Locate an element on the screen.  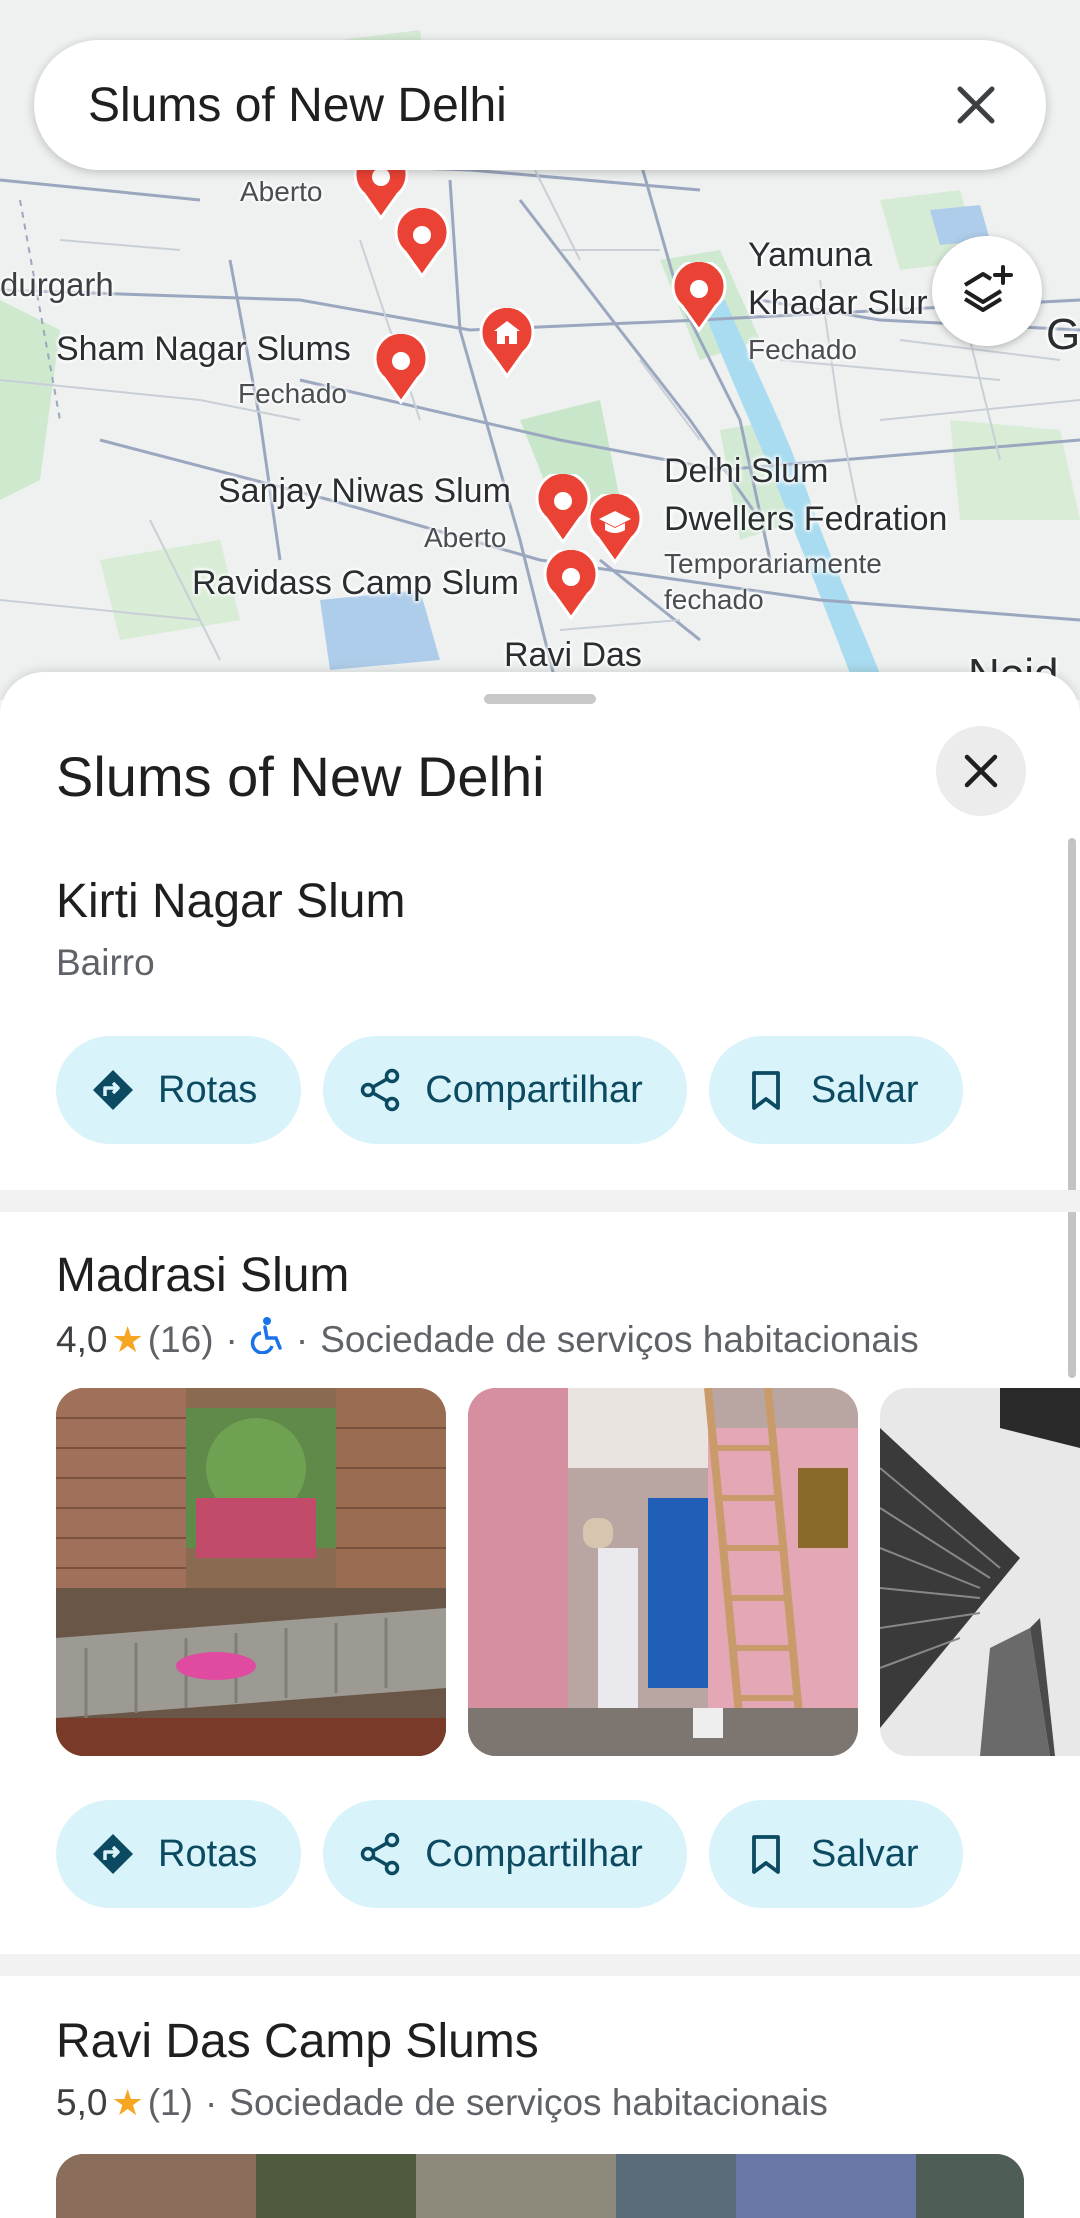
result-category: Bairro is located at coordinates (105, 962).